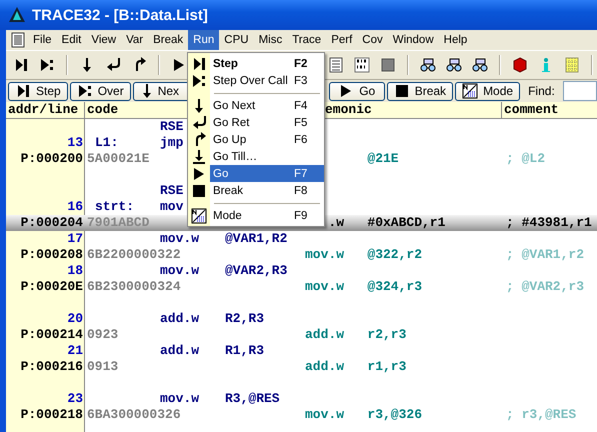 The height and width of the screenshot is (432, 597). What do you see at coordinates (545, 286) in the screenshot?
I see `comment: ; @VAR2,r3` at bounding box center [545, 286].